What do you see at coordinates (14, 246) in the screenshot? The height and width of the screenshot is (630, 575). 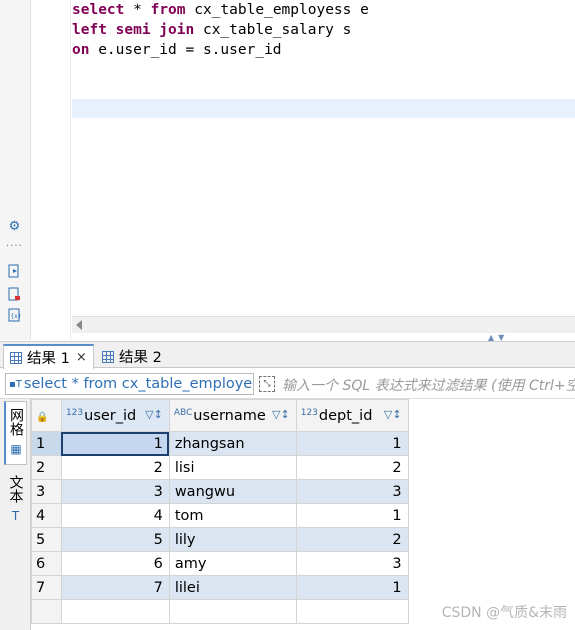 I see `more-dots-icon: ····` at bounding box center [14, 246].